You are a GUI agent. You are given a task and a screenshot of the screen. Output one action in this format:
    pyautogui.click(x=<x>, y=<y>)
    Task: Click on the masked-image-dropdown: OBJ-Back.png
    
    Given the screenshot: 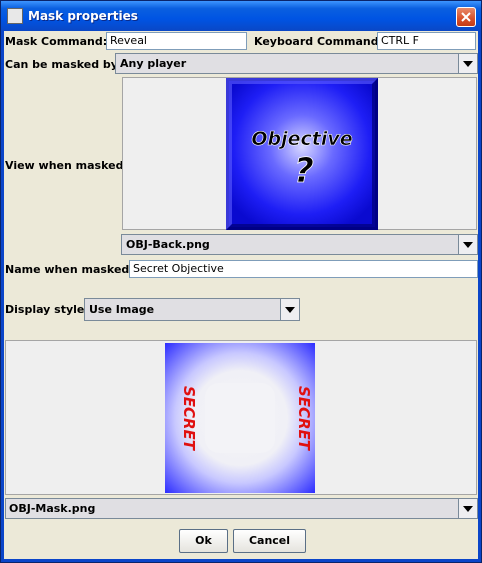 What is the action you would take?
    pyautogui.click(x=299, y=244)
    